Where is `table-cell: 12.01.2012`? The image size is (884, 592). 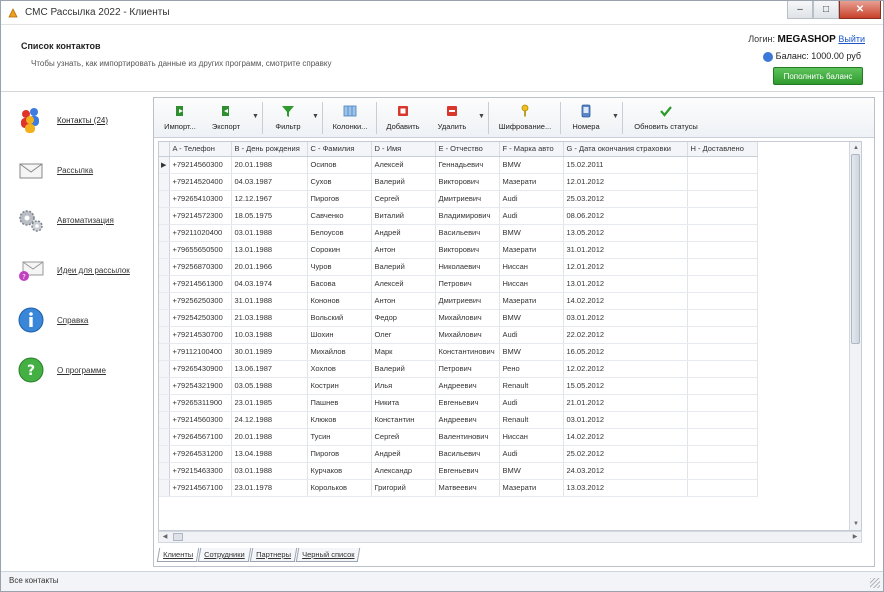 table-cell: 12.01.2012 is located at coordinates (625, 267).